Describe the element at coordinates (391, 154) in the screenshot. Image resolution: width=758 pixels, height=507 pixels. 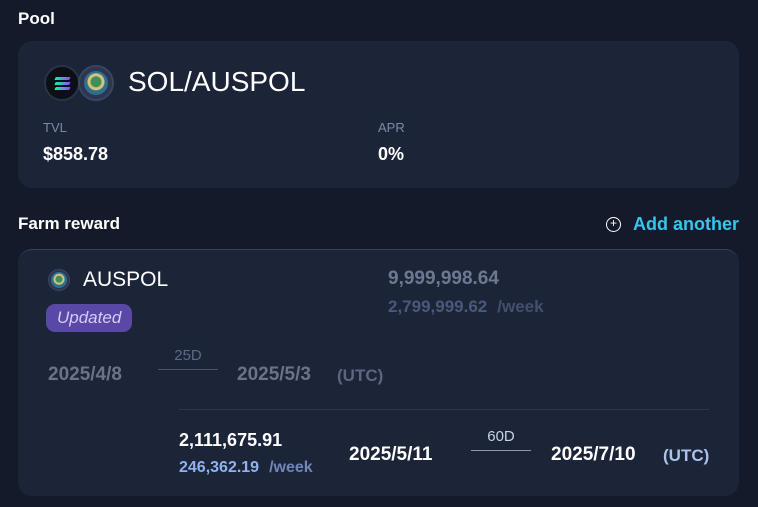
I see `apr-value: 0%` at that location.